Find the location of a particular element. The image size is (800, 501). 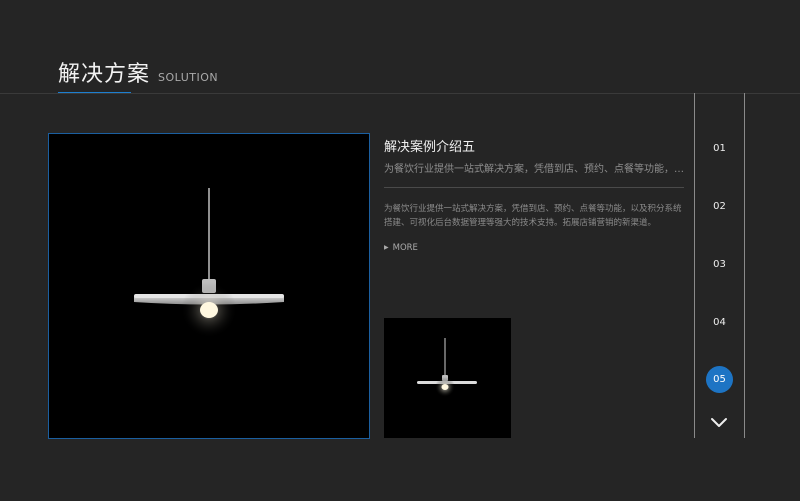

more-link: ▶ MORE is located at coordinates (401, 248).